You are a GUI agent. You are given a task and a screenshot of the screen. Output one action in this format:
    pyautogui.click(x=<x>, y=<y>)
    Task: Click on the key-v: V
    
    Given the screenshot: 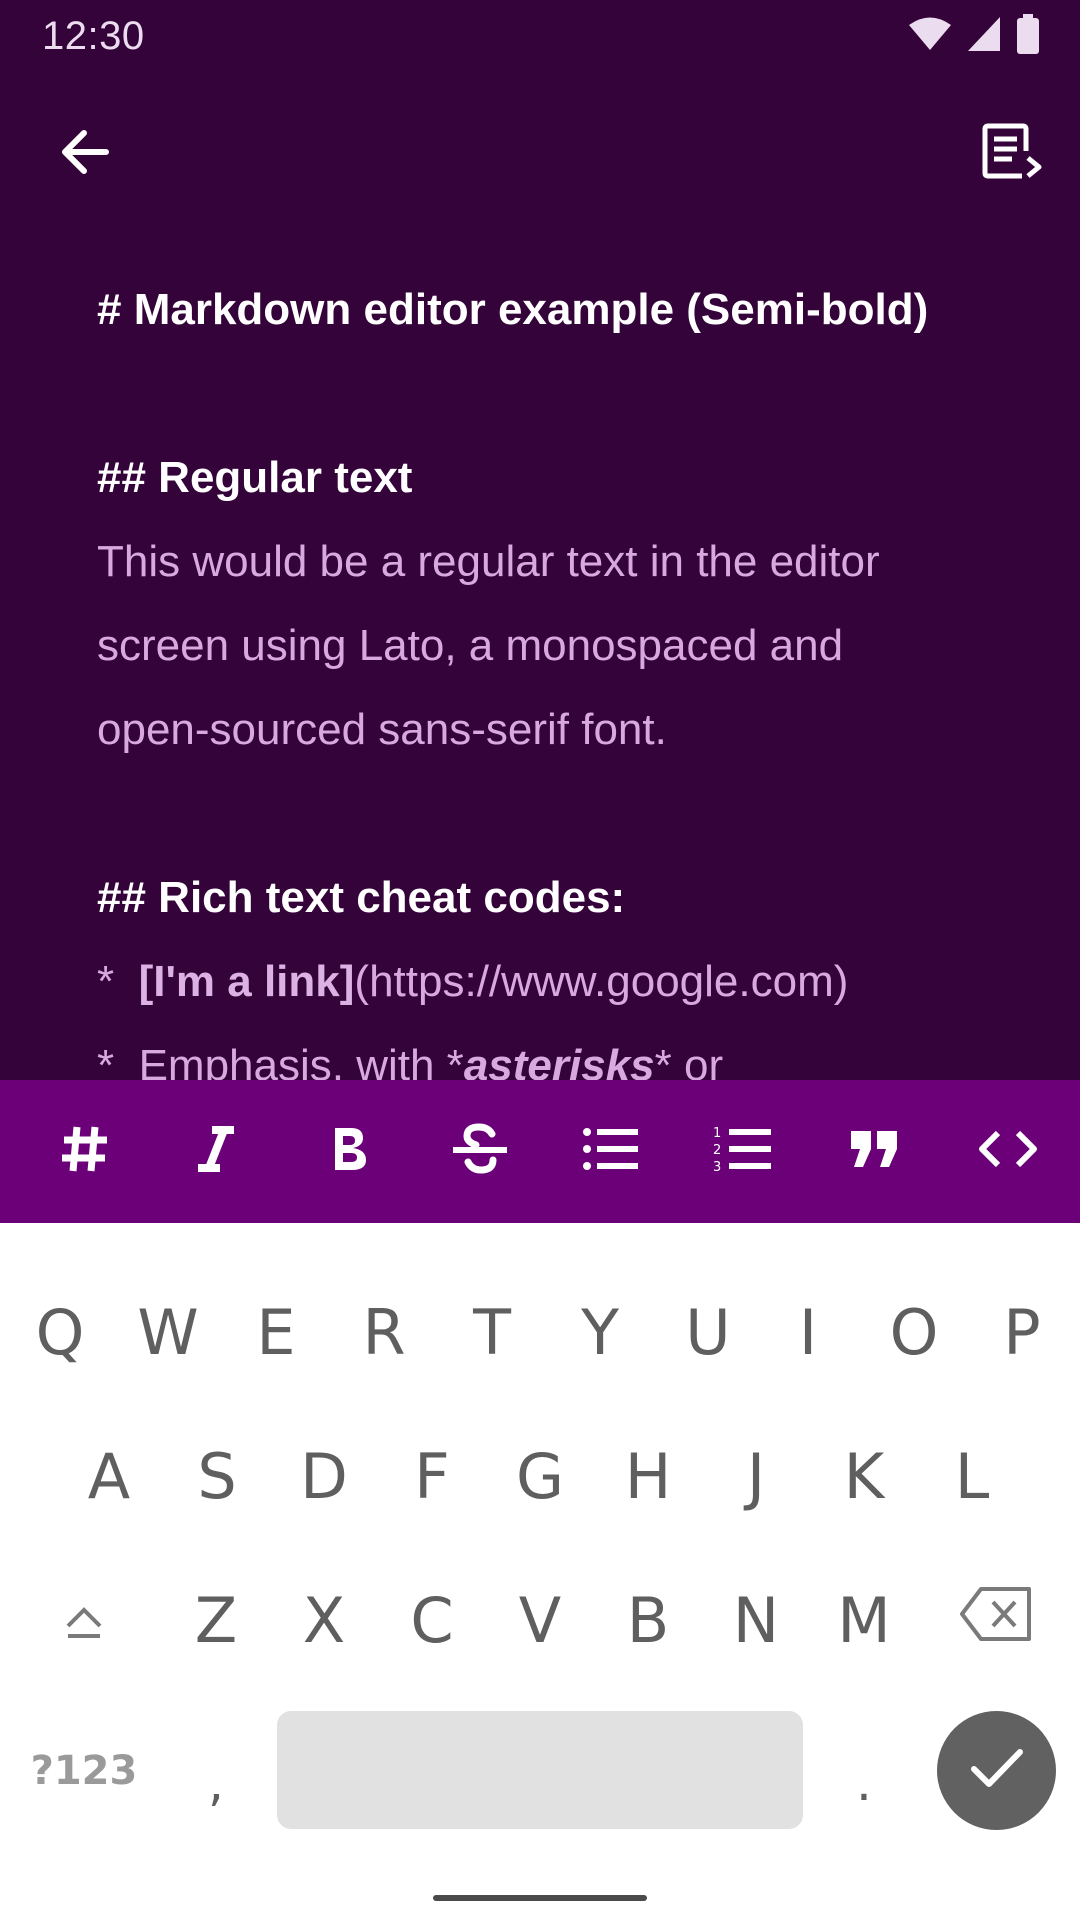 What is the action you would take?
    pyautogui.click(x=540, y=1620)
    